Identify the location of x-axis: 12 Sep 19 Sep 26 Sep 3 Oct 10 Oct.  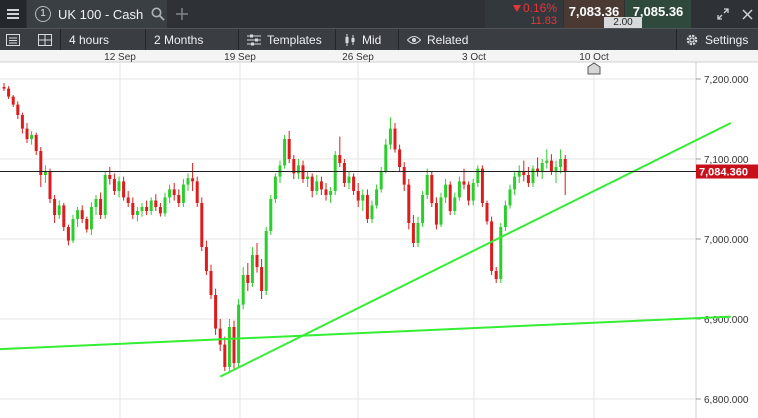
(379, 56).